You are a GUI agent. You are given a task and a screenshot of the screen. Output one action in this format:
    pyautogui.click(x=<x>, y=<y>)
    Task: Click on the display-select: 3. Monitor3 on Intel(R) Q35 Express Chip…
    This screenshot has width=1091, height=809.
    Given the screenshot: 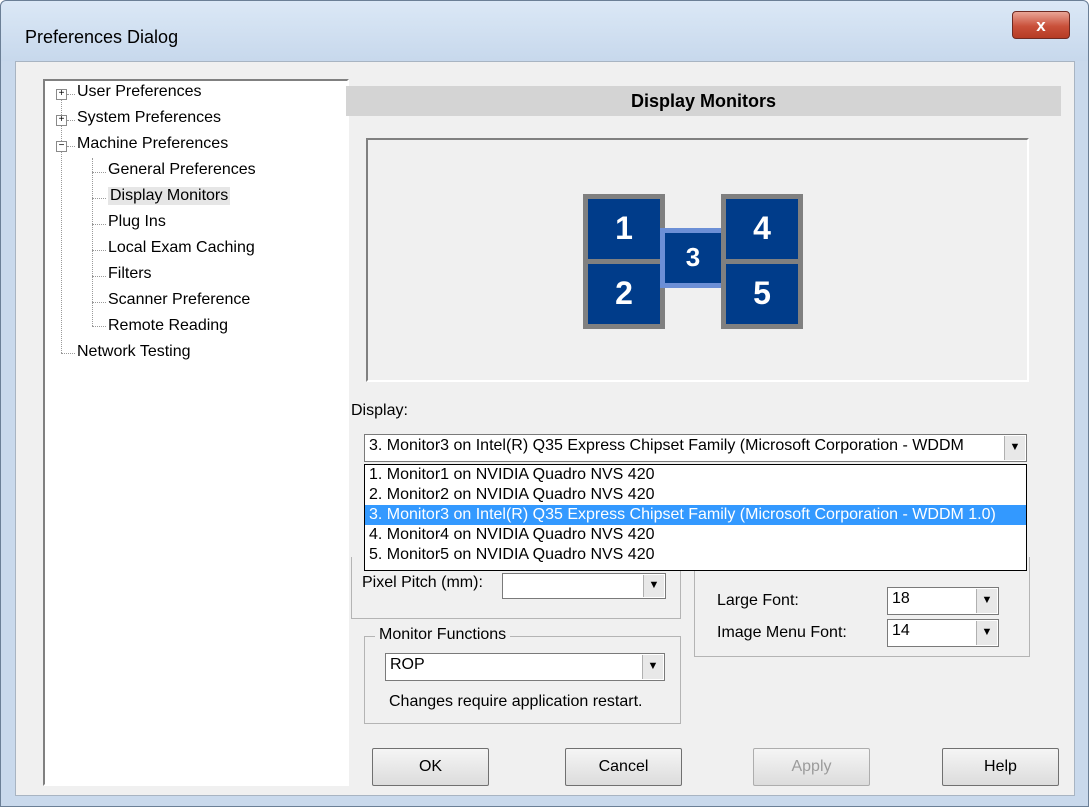 What is the action you would take?
    pyautogui.click(x=695, y=448)
    